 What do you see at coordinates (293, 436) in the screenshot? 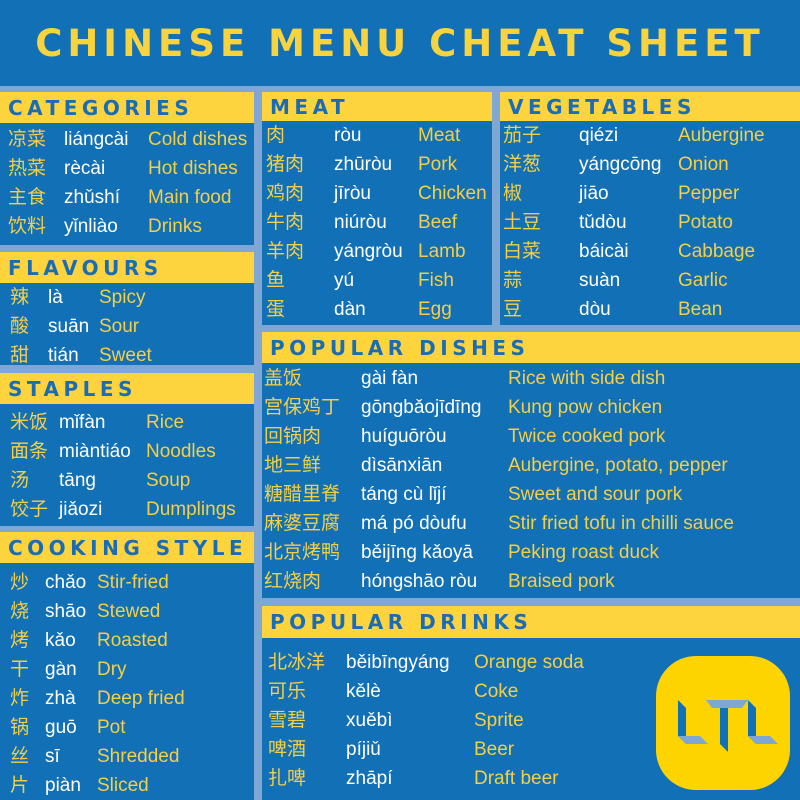
I see `chinese-text: 回锅肉` at bounding box center [293, 436].